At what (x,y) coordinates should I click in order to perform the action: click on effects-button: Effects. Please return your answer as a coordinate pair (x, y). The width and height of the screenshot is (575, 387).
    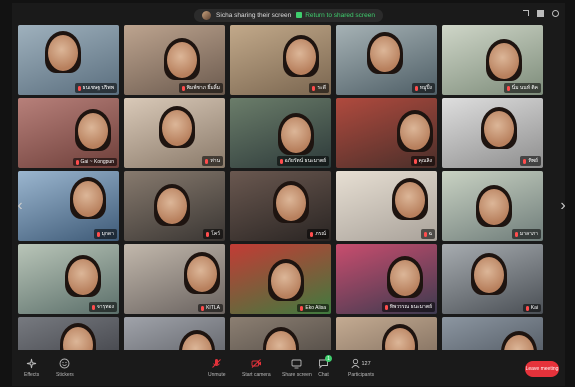
    Looking at the image, I should click on (31, 368).